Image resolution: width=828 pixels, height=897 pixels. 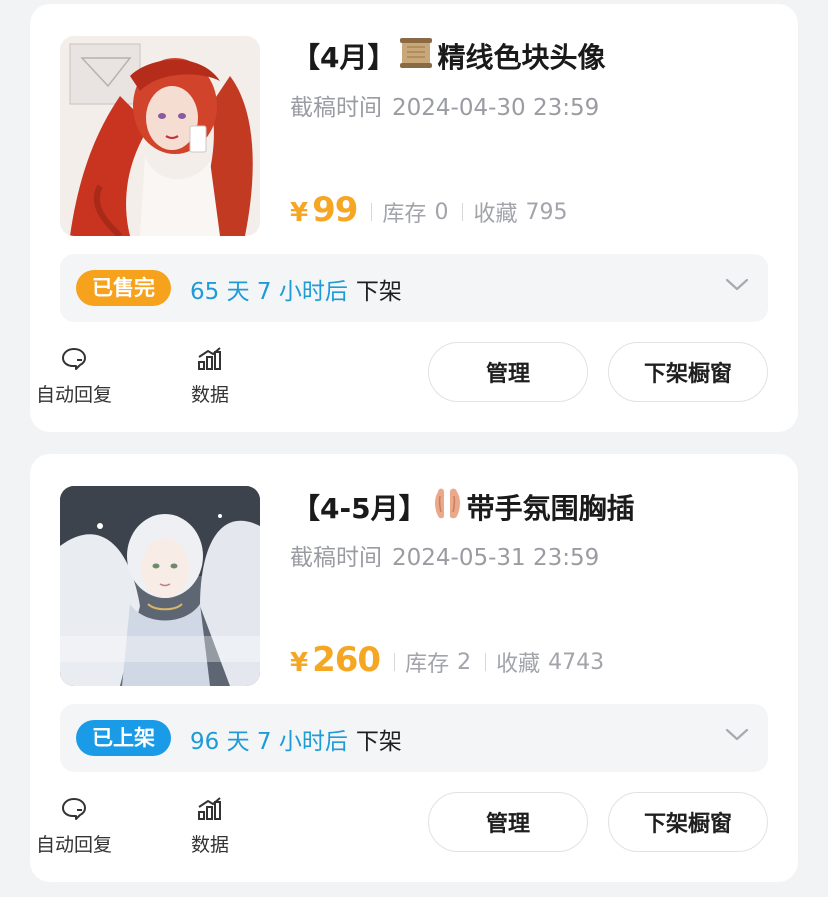 I want to click on deadline-value: 2024-04-30 23:59, so click(x=496, y=108).